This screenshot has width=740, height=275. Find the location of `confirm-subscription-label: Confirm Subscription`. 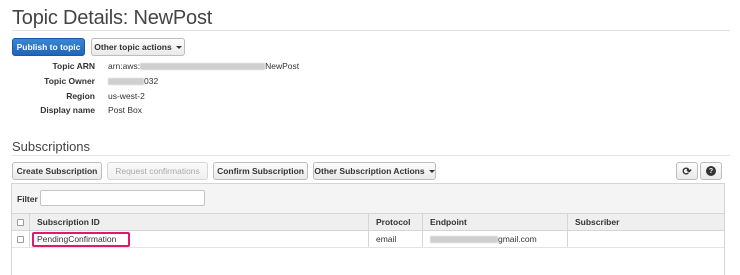

confirm-subscription-label: Confirm Subscription is located at coordinates (260, 171).